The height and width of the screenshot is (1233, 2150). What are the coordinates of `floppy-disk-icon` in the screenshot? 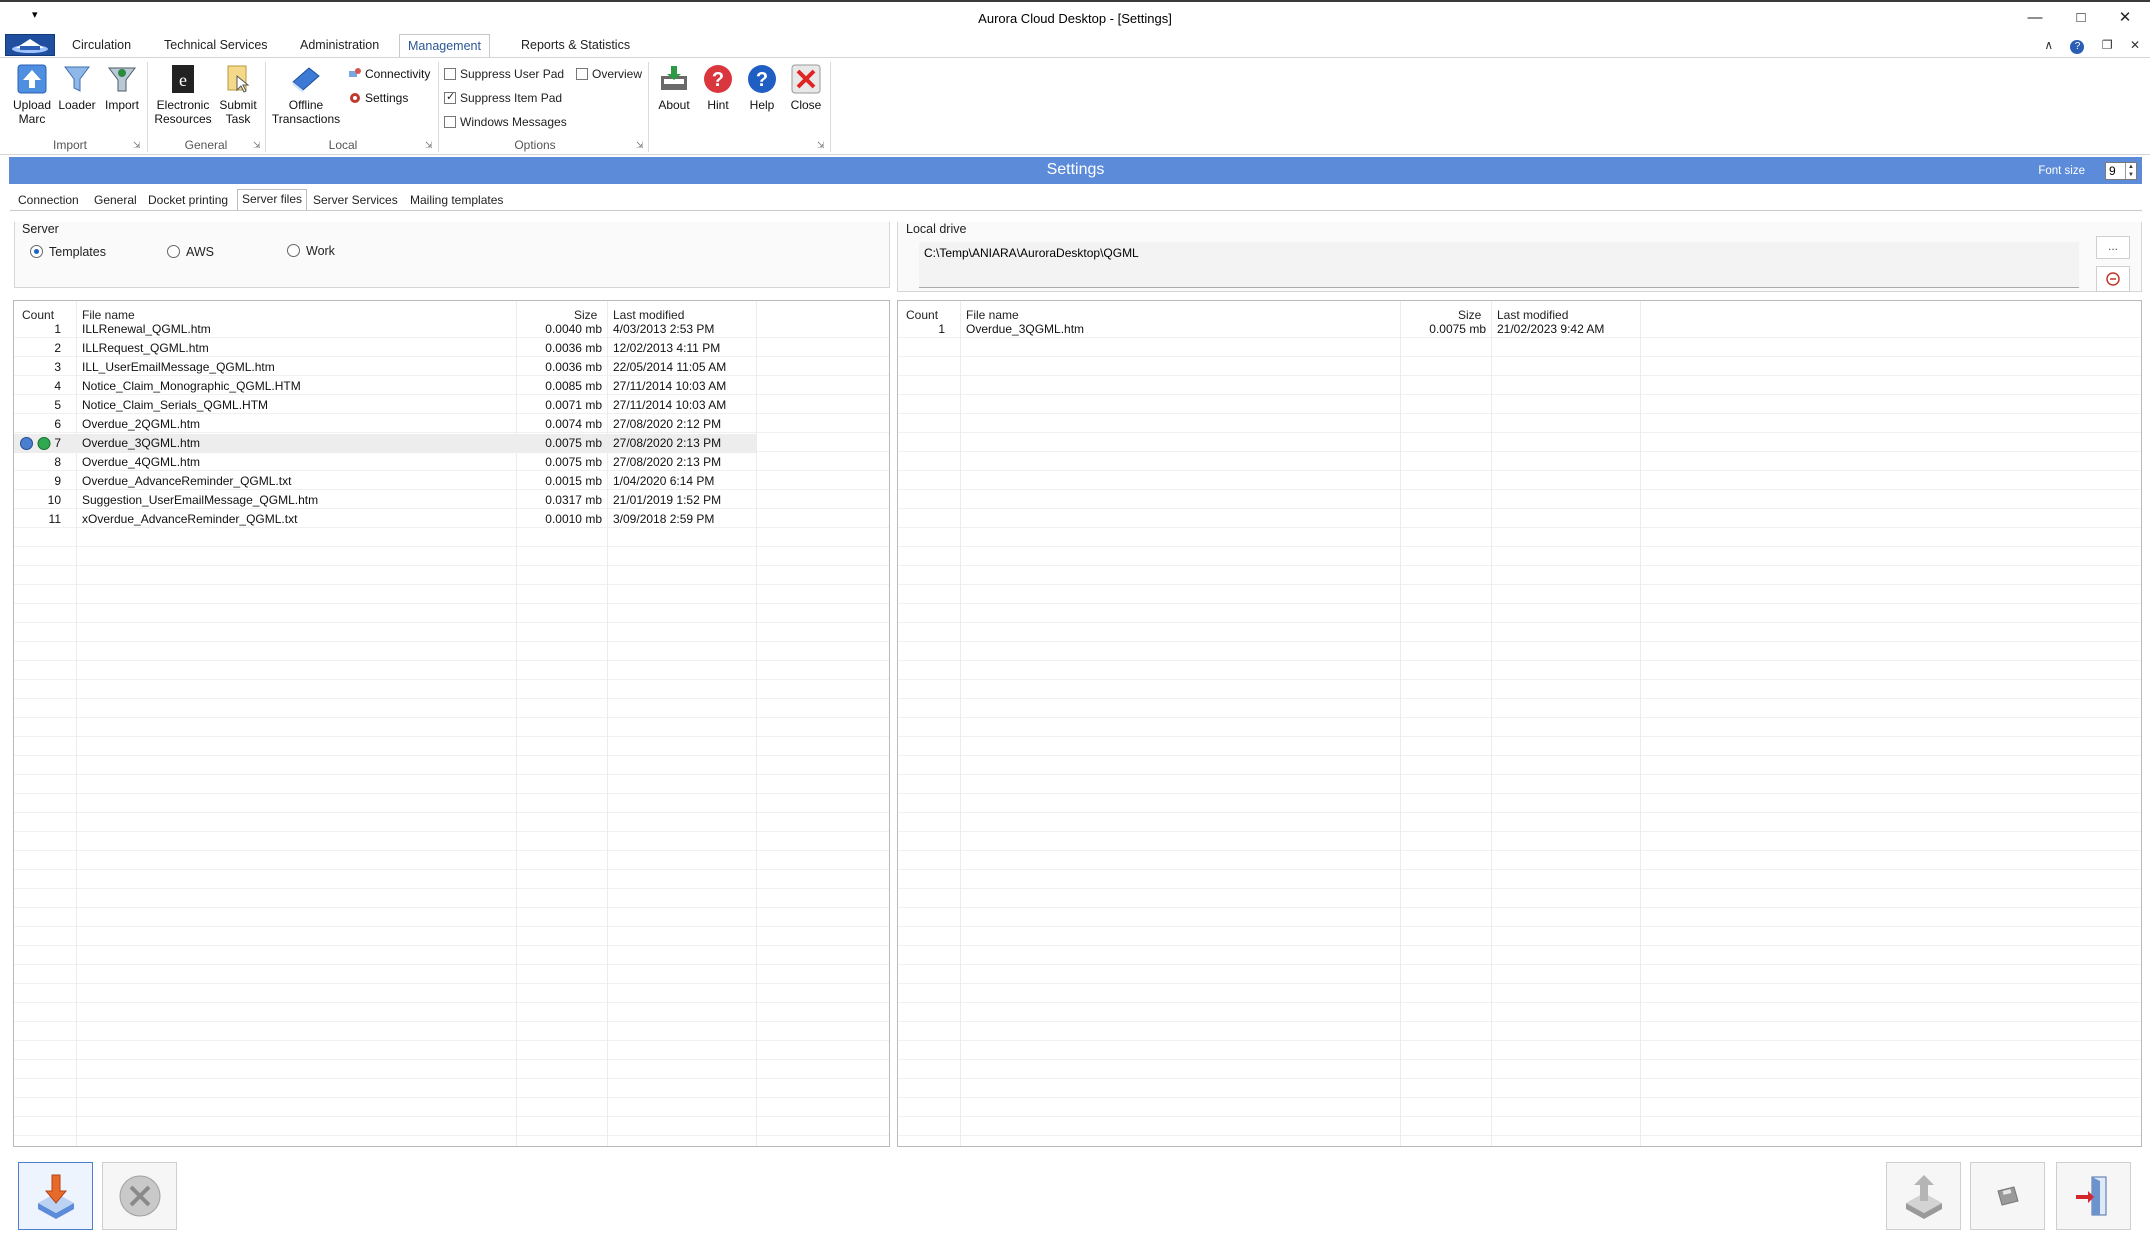 It's located at (2007, 1196).